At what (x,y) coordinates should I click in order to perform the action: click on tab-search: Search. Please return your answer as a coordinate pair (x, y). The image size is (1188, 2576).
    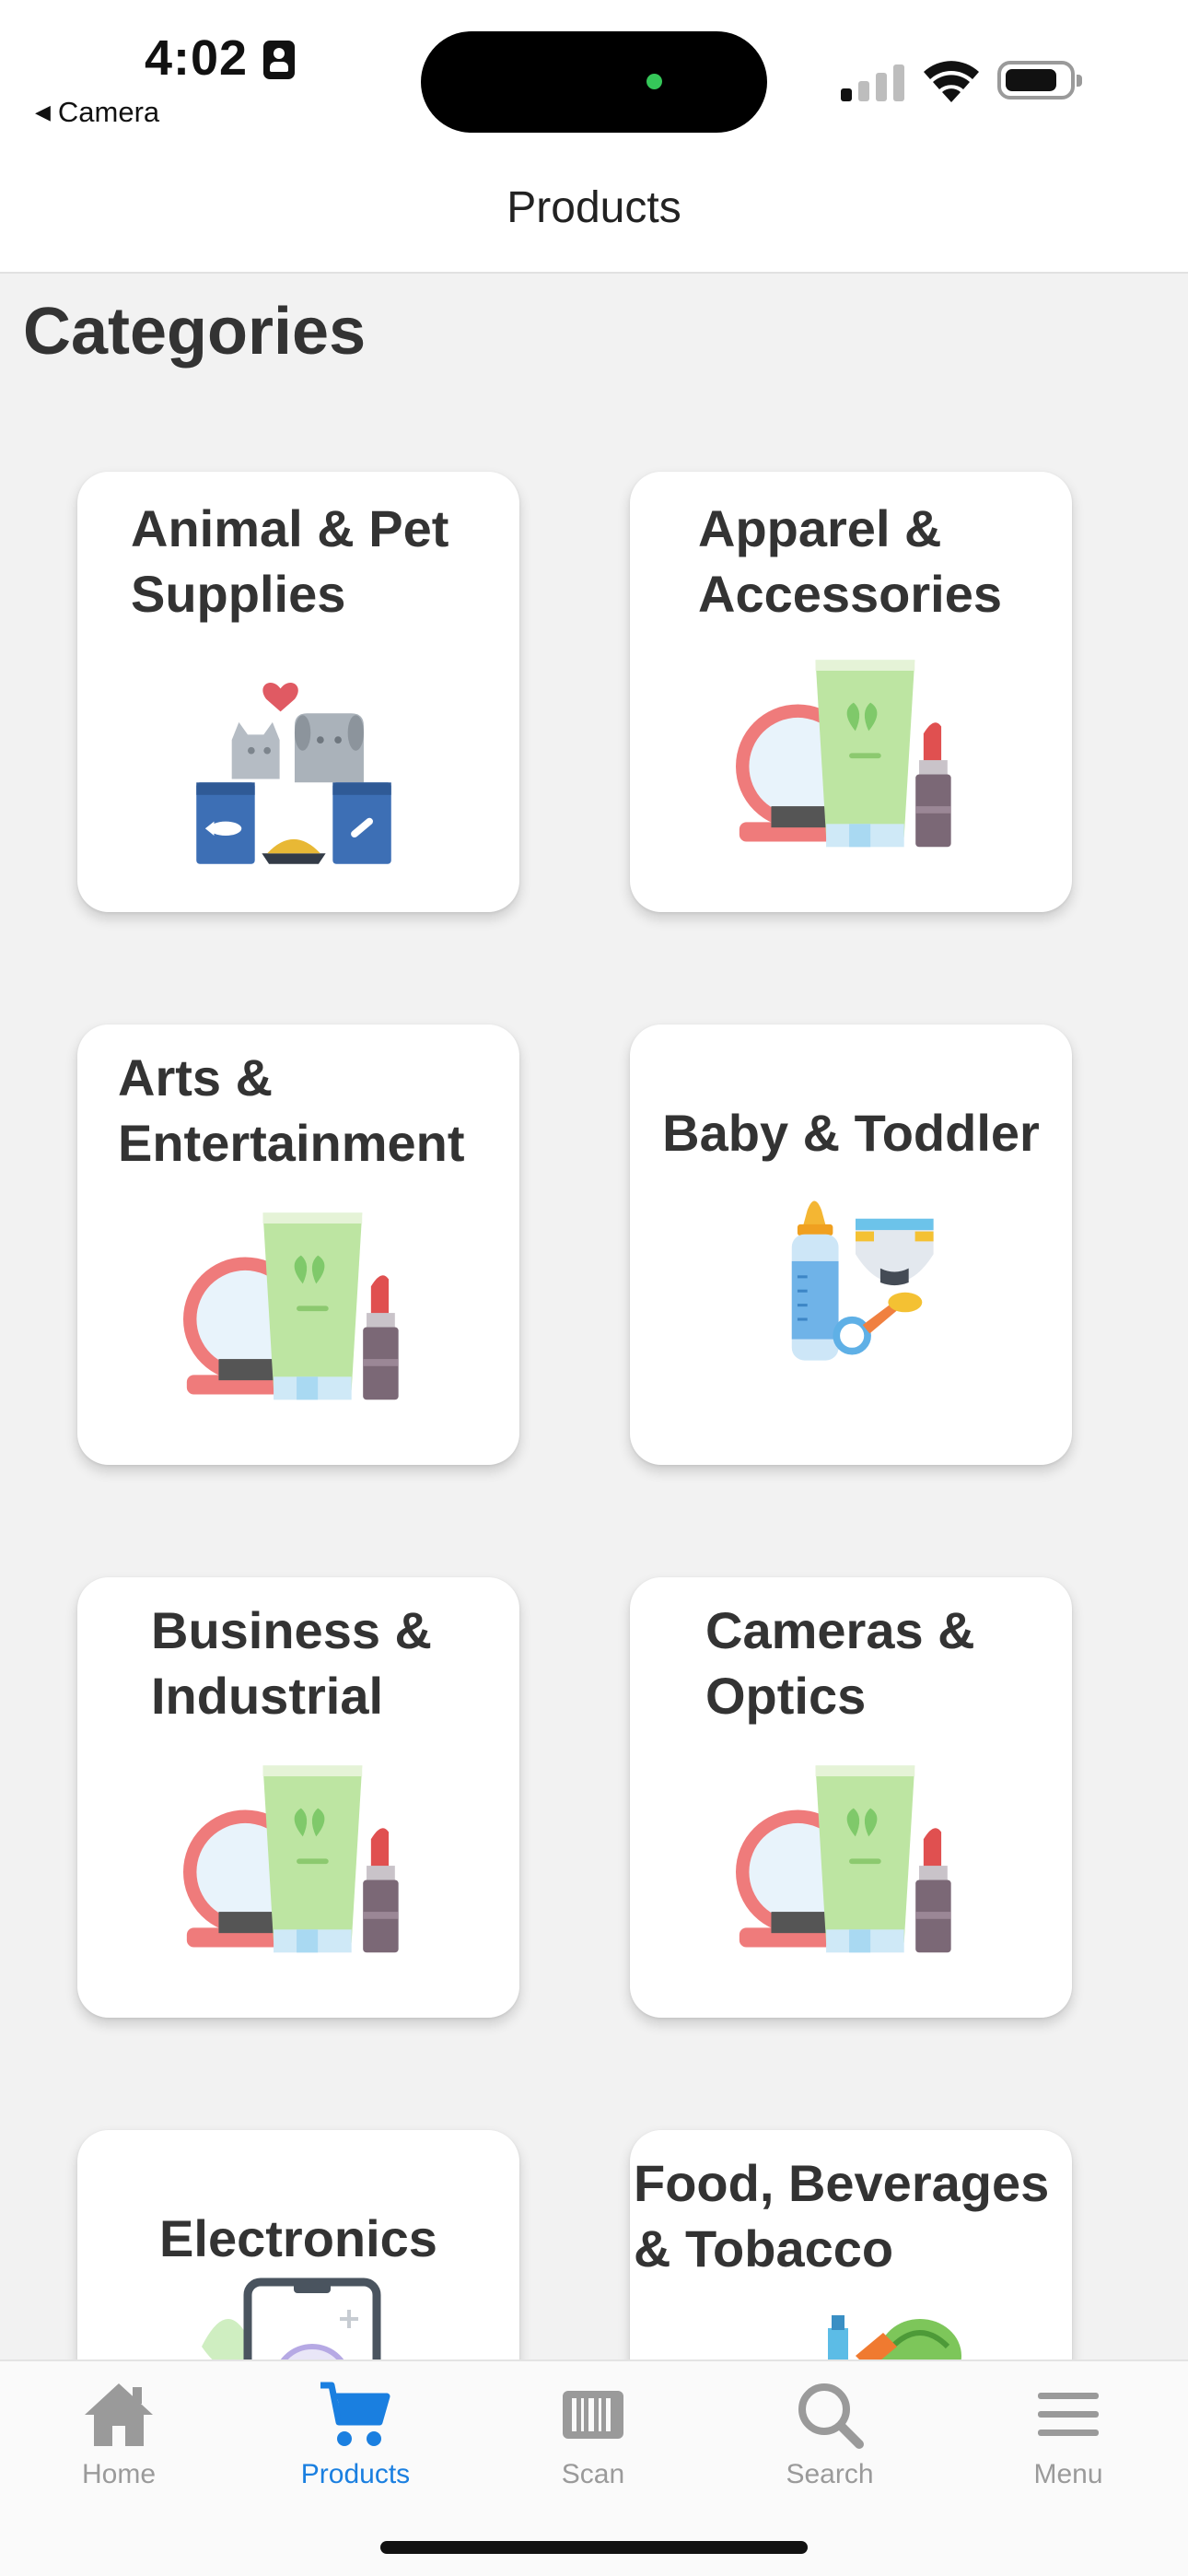
    Looking at the image, I should click on (830, 2449).